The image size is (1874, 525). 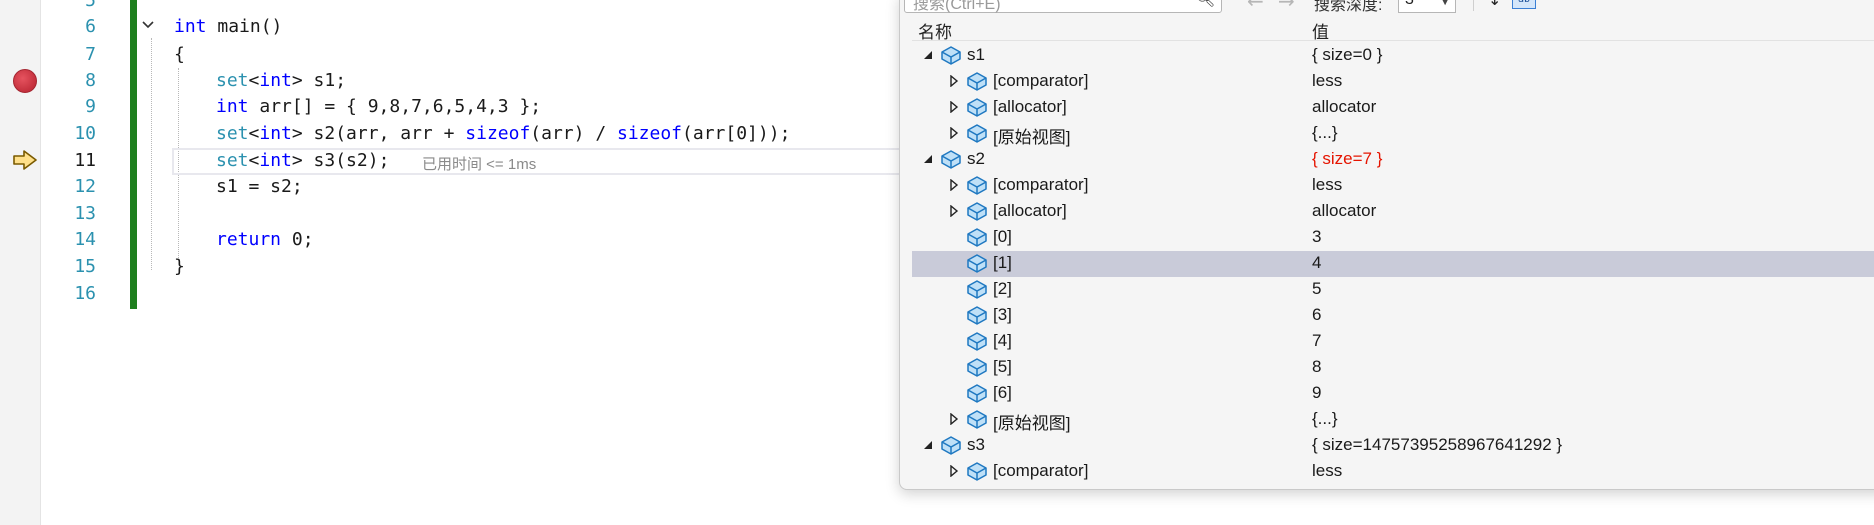 What do you see at coordinates (1393, 368) in the screenshot?
I see `tree-row: [5] 8` at bounding box center [1393, 368].